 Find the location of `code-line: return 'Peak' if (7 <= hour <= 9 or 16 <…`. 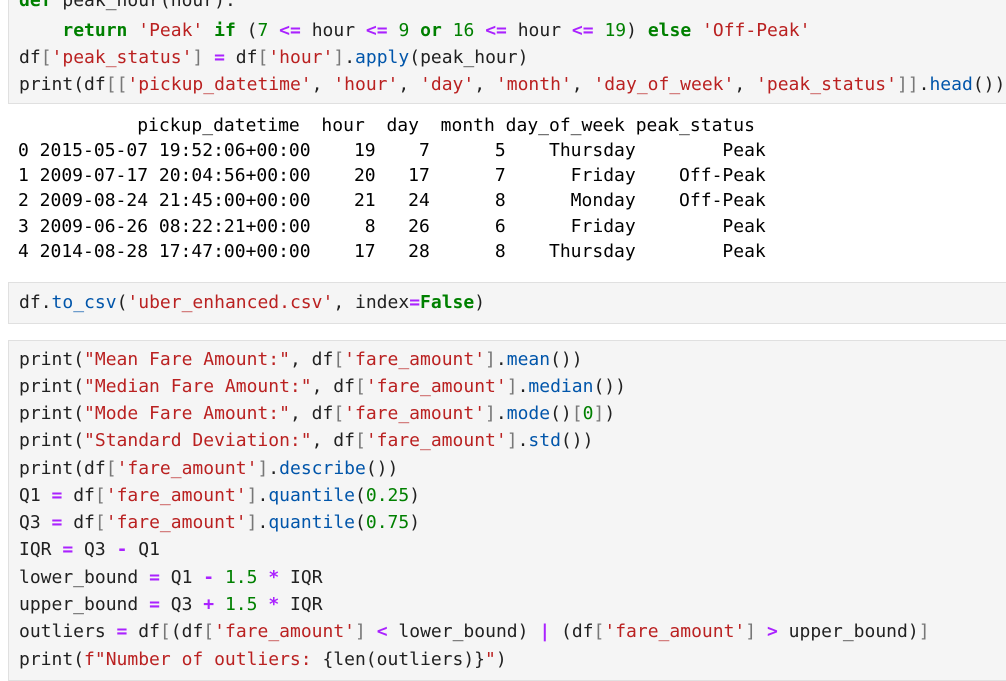

code-line: return 'Peak' if (7 <= hour <= 9 or 16 <… is located at coordinates (436, 30).